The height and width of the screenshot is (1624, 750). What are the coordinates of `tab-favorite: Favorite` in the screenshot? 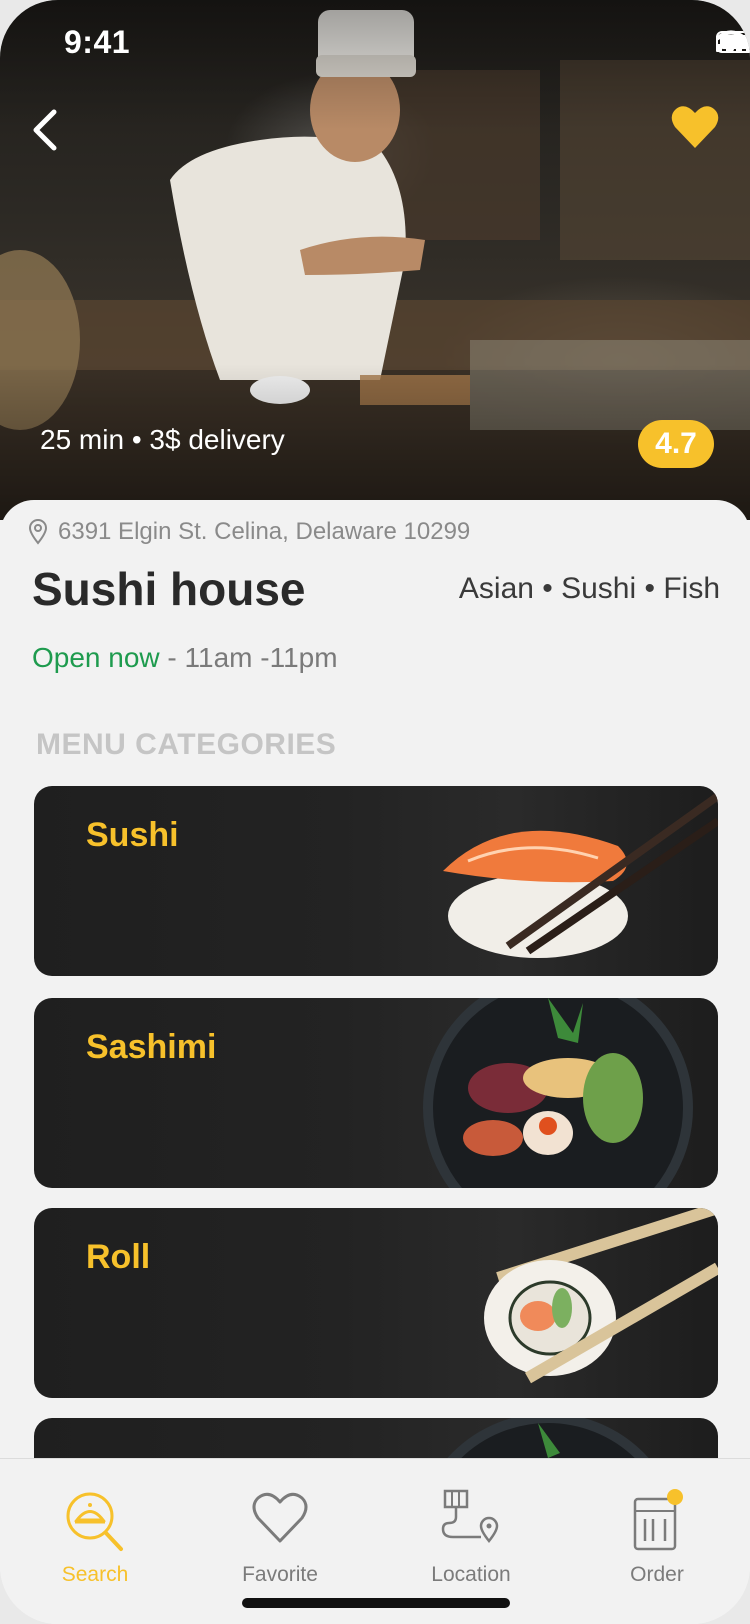 It's located at (280, 1534).